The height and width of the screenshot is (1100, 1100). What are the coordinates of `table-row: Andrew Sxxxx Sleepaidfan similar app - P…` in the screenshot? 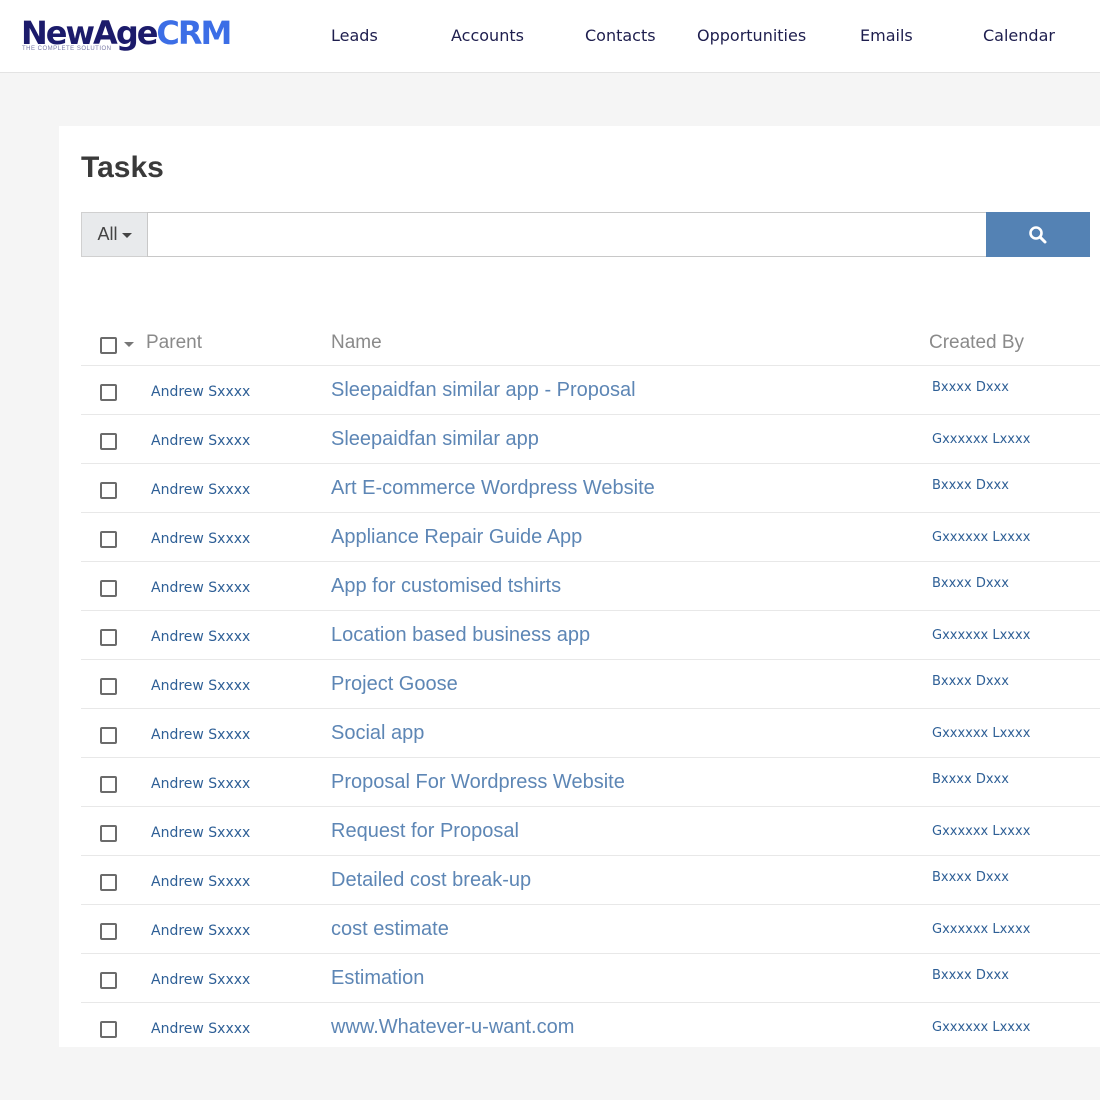 It's located at (590, 390).